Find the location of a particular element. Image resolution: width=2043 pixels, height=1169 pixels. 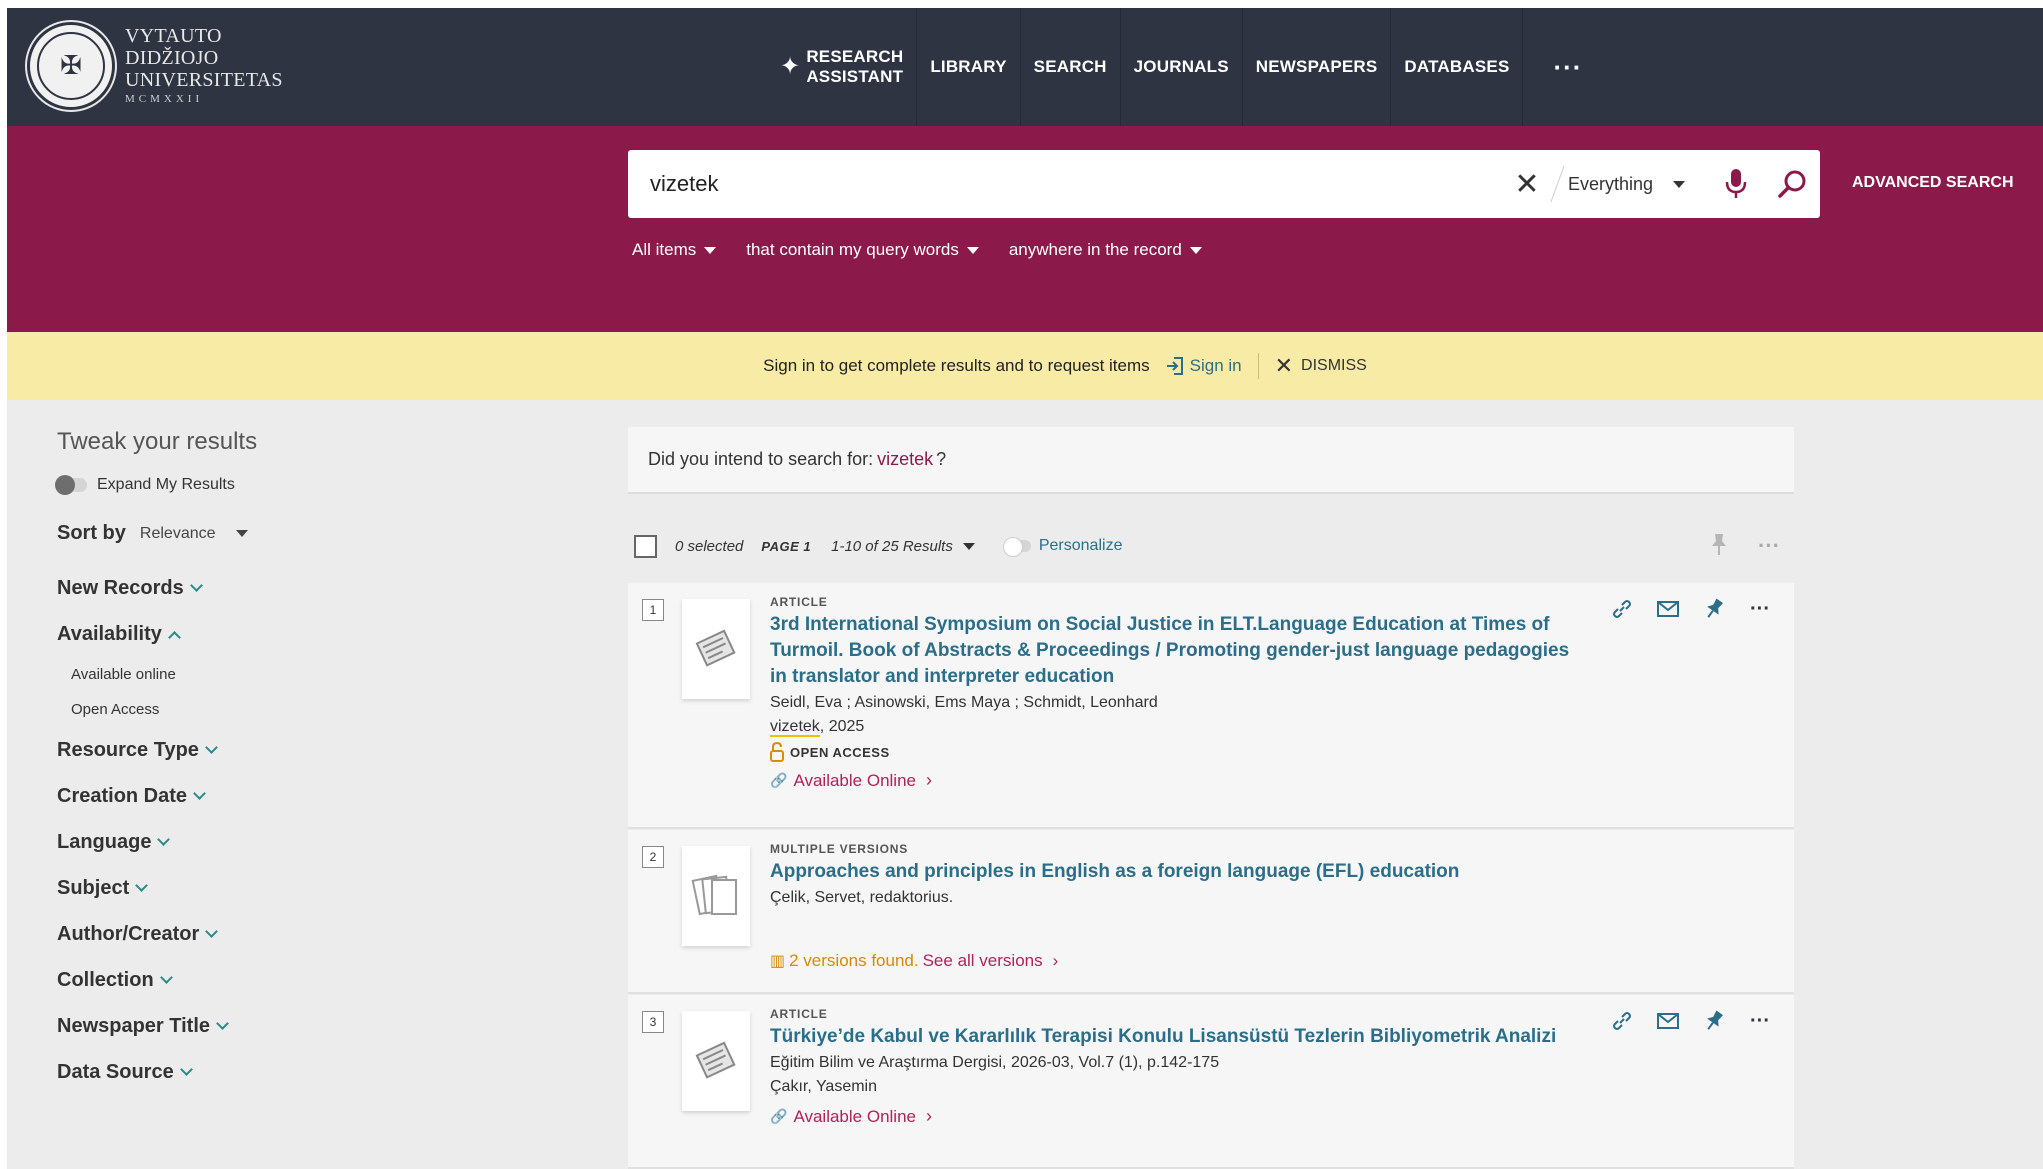

facet-label: Author/Creator is located at coordinates (128, 933).